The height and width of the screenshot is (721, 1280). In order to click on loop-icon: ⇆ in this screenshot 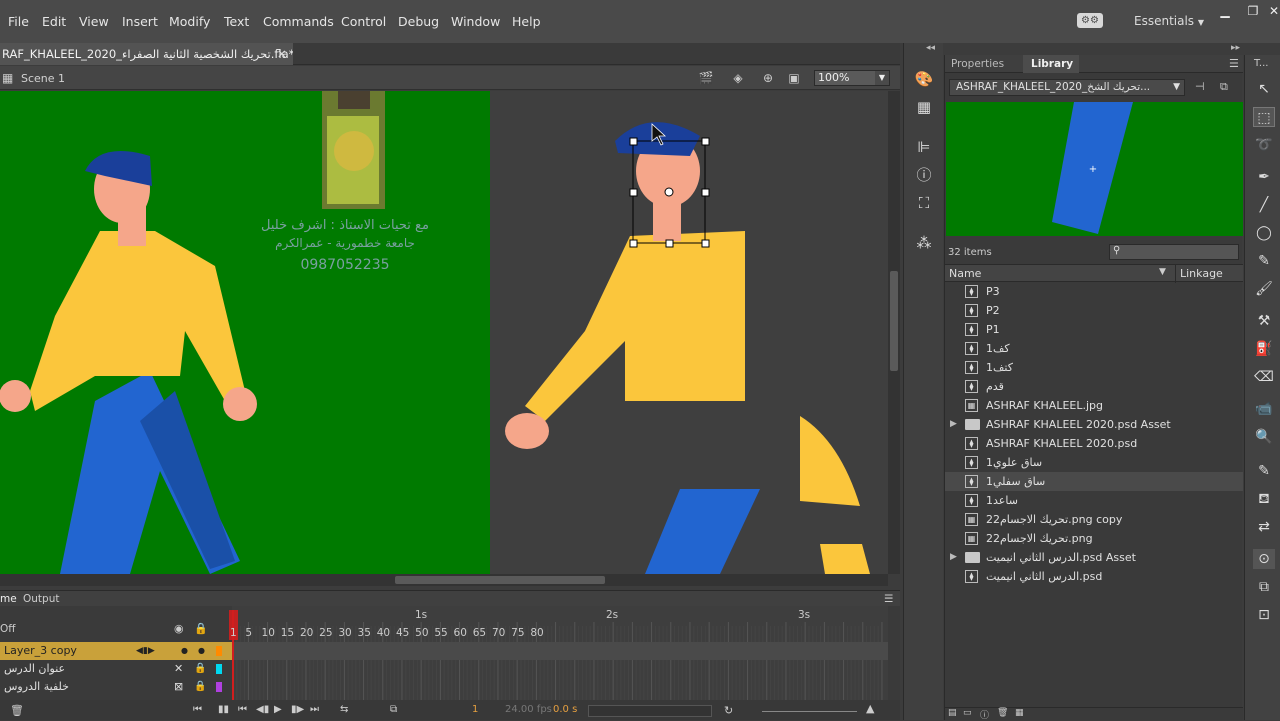, I will do `click(344, 709)`.